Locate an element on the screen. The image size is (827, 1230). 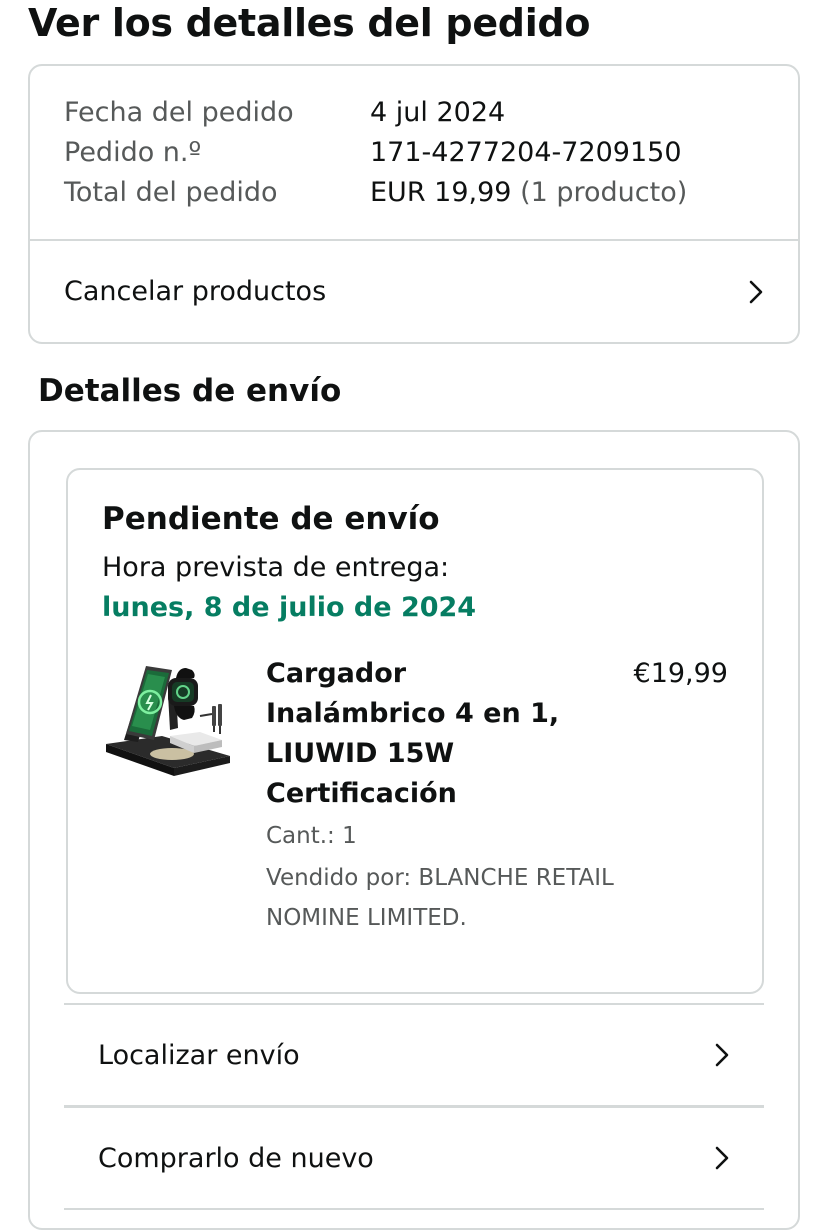
shipment-status: Pendiente de envío is located at coordinates (271, 519).